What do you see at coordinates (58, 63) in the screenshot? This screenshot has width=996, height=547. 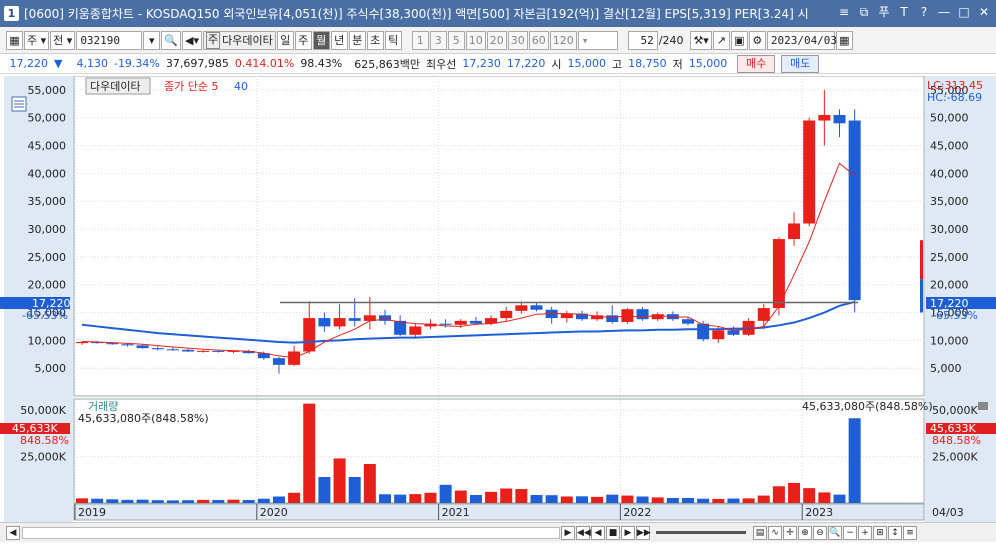 I see `down-arrow-icon: ▼` at bounding box center [58, 63].